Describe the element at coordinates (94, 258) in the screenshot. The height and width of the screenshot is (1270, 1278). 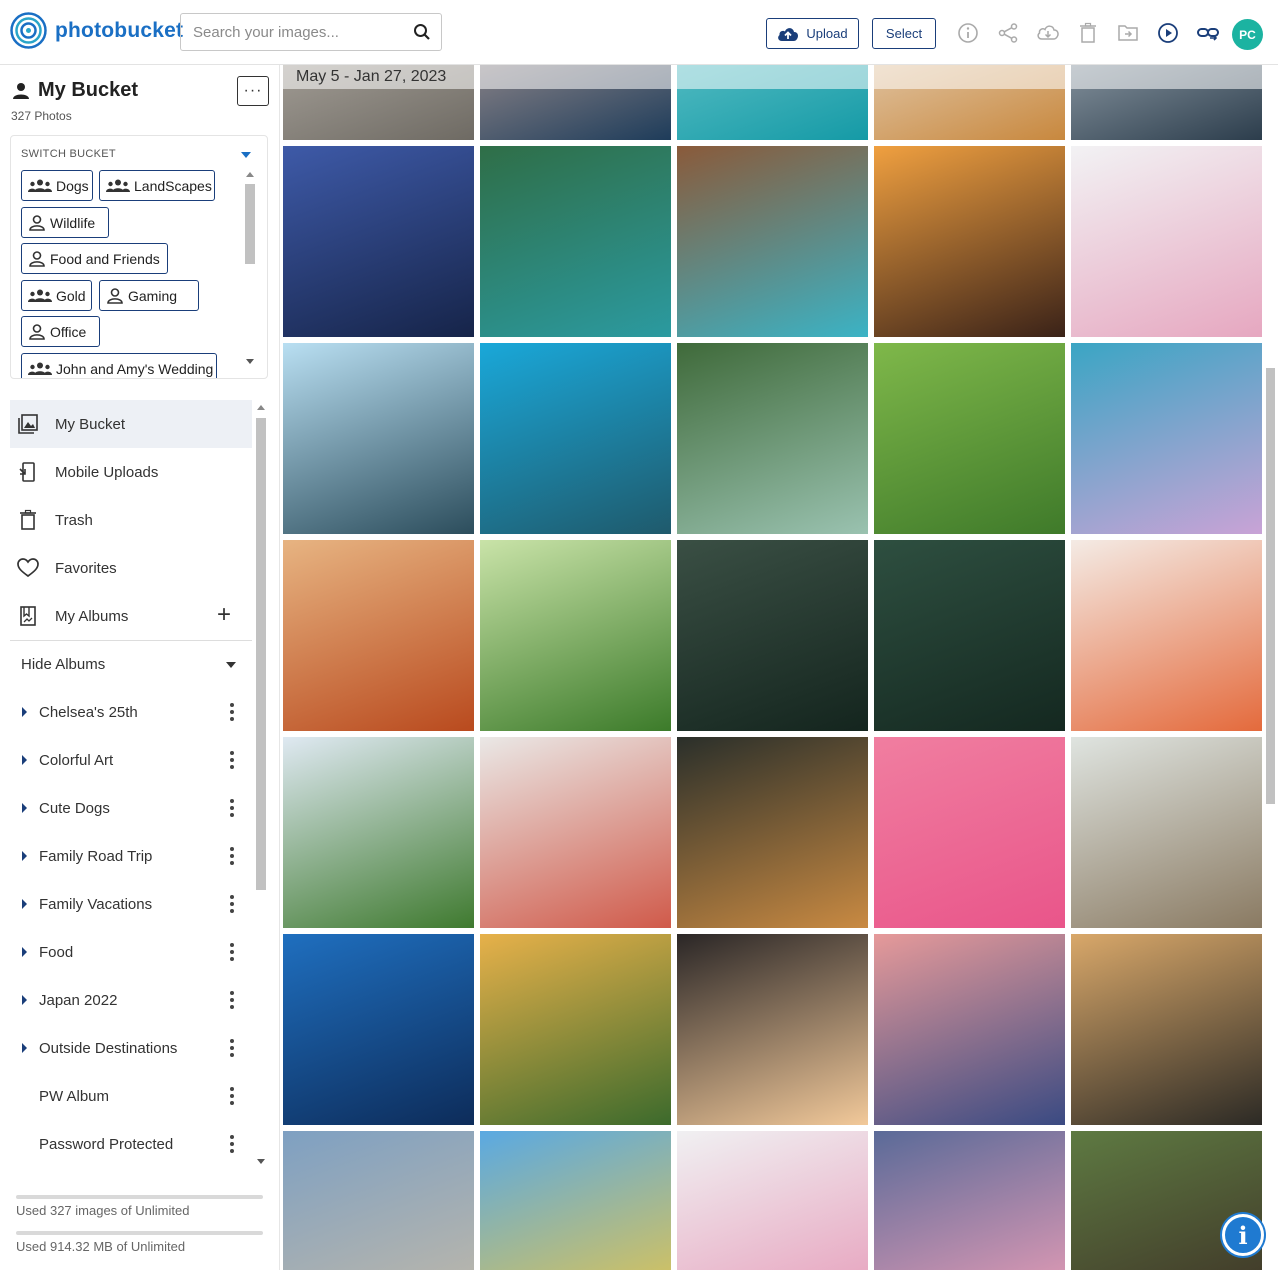
I see `bucket-chip-food-and-friends: Food and Friends` at that location.